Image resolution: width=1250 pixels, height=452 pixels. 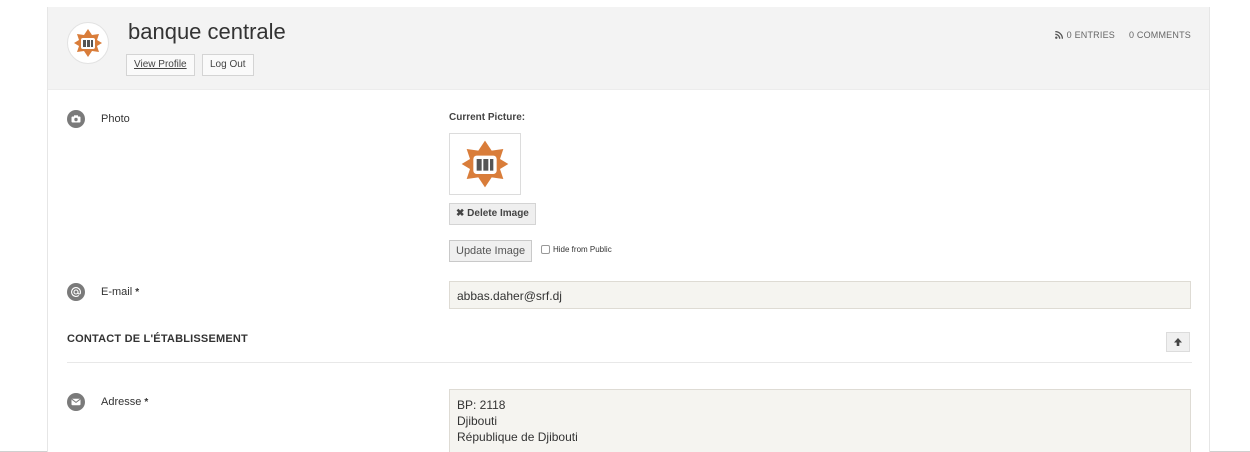 I want to click on avatar, so click(x=88, y=43).